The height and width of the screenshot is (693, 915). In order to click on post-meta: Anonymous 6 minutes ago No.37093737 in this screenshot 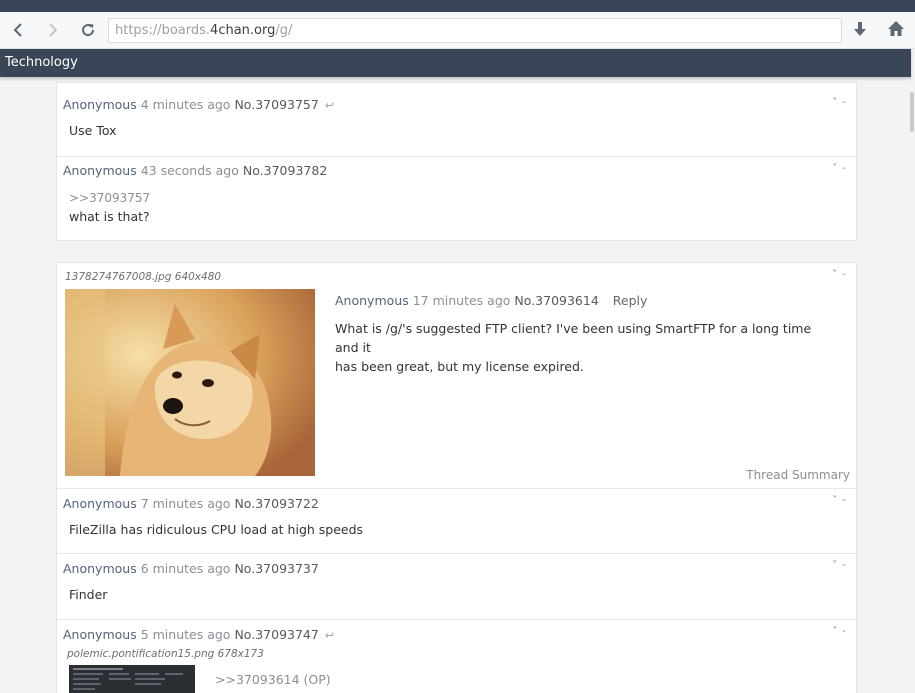, I will do `click(191, 568)`.